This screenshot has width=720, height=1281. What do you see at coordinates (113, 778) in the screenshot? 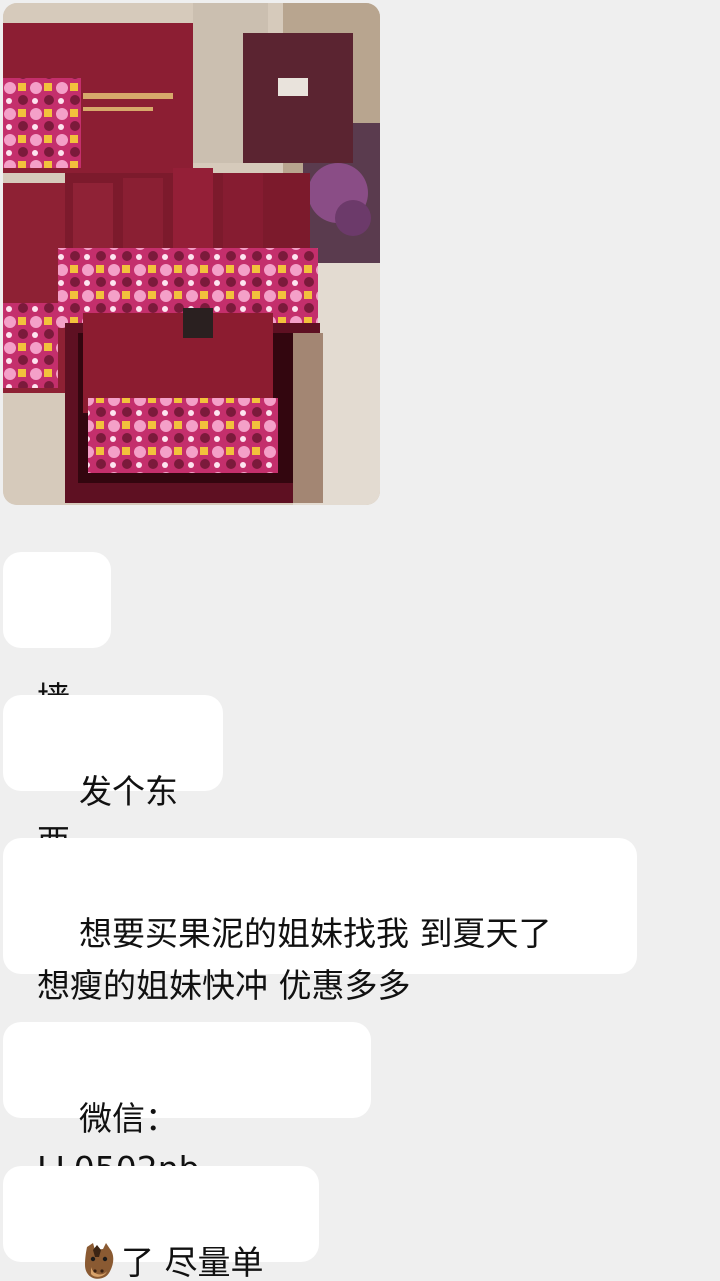
I see `chat-message-bubble: 发个东西` at bounding box center [113, 778].